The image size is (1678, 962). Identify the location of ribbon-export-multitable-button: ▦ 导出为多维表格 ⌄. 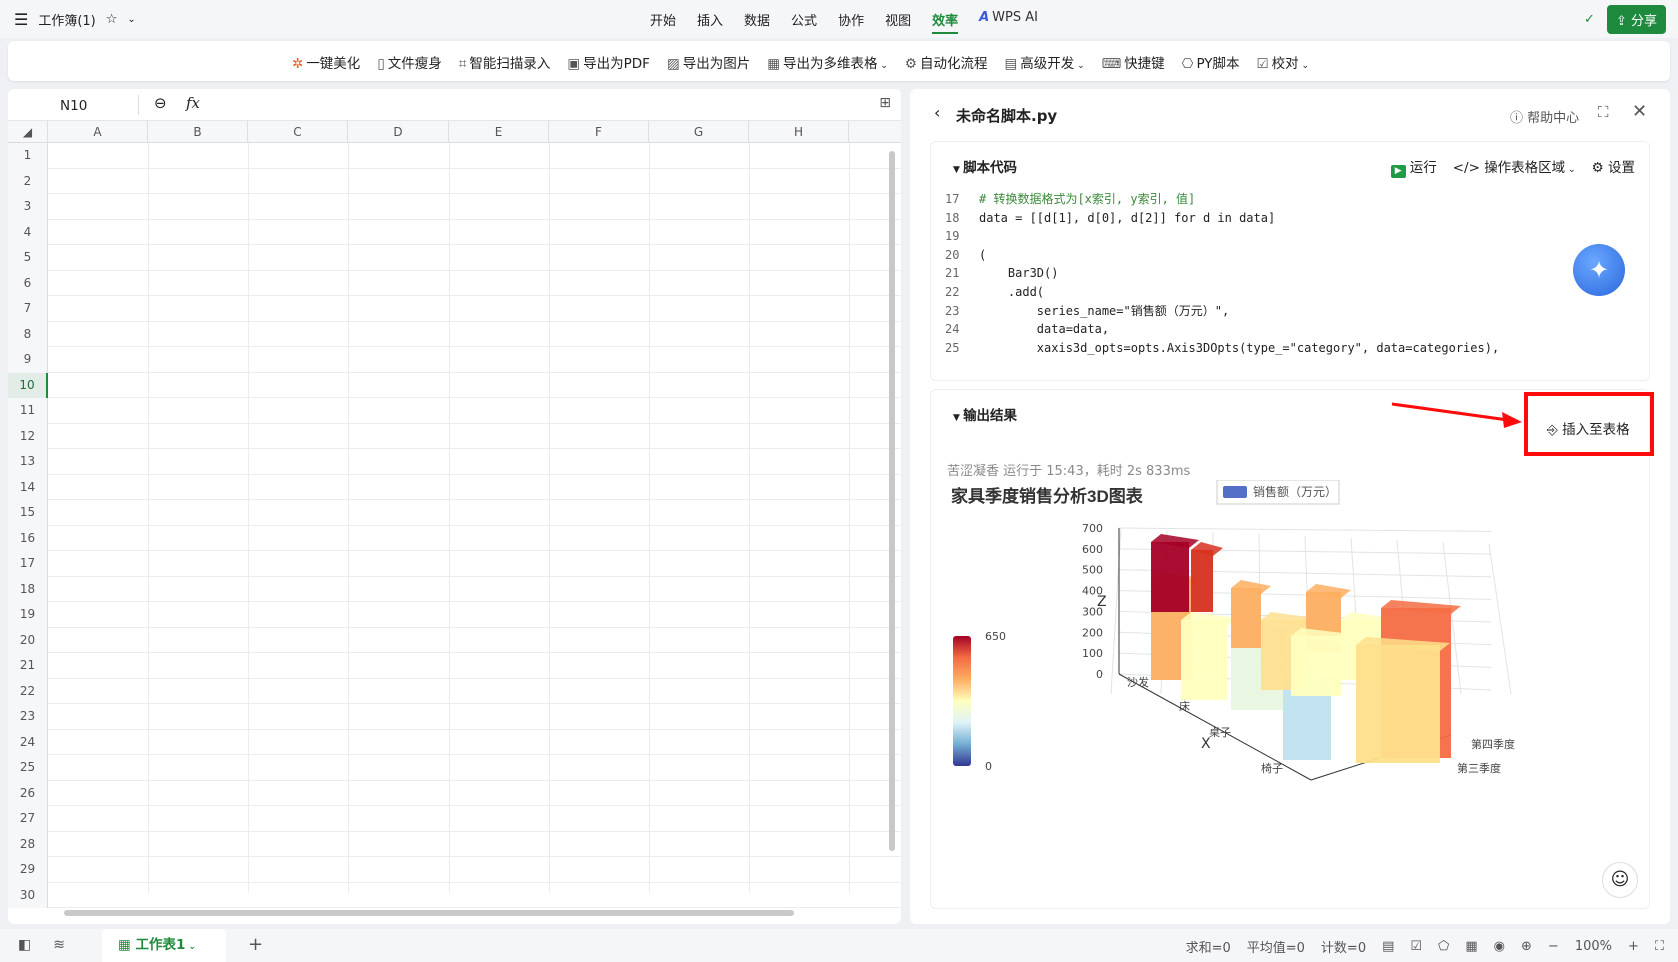
(827, 62).